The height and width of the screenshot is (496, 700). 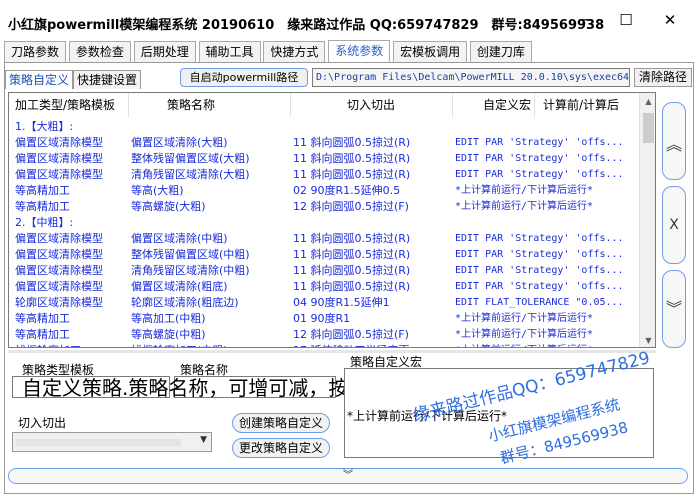 What do you see at coordinates (179, 286) in the screenshot?
I see `cell-strategy: 偏置区域清除(粗底)` at bounding box center [179, 286].